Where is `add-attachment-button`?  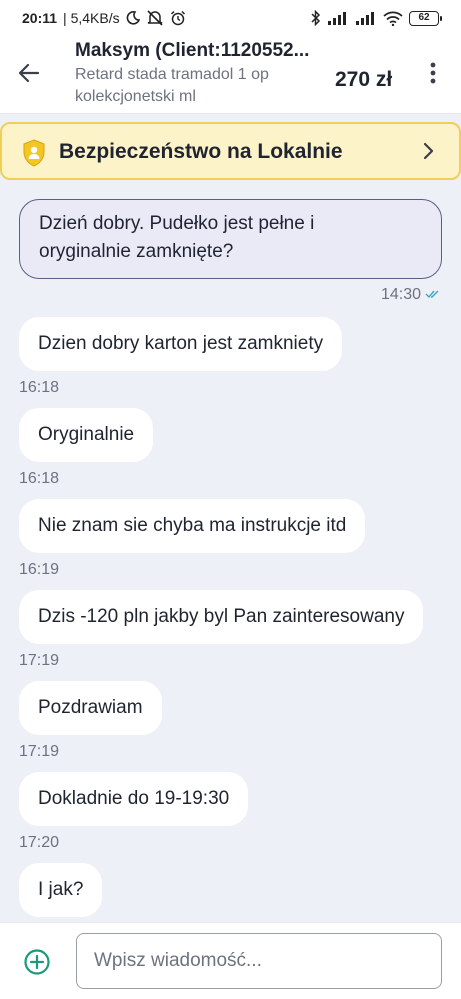 add-attachment-button is located at coordinates (37, 962).